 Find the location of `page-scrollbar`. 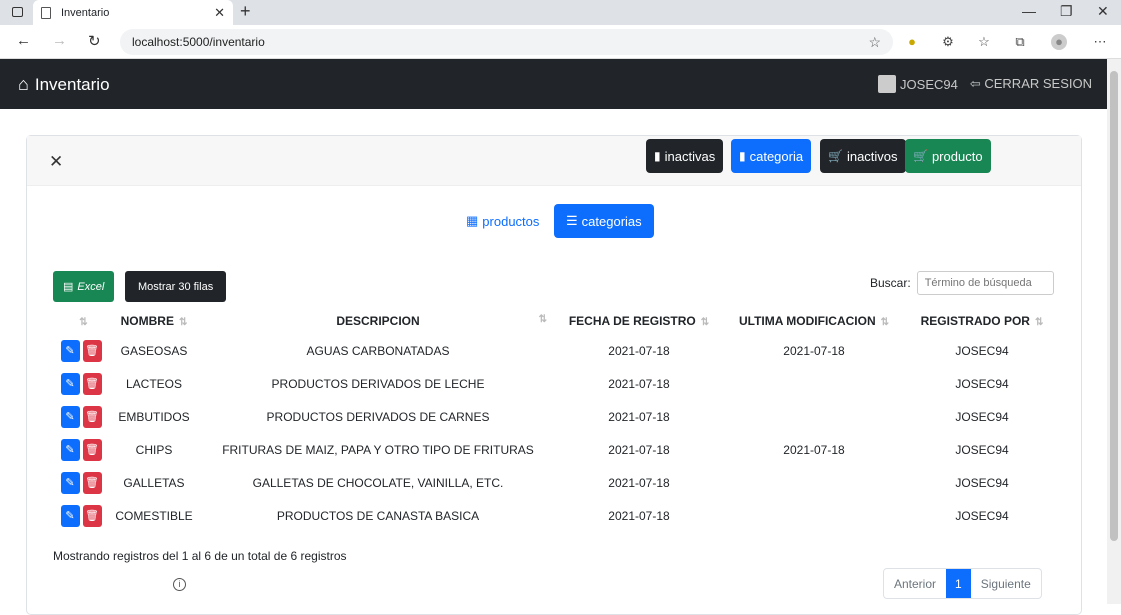

page-scrollbar is located at coordinates (1114, 331).